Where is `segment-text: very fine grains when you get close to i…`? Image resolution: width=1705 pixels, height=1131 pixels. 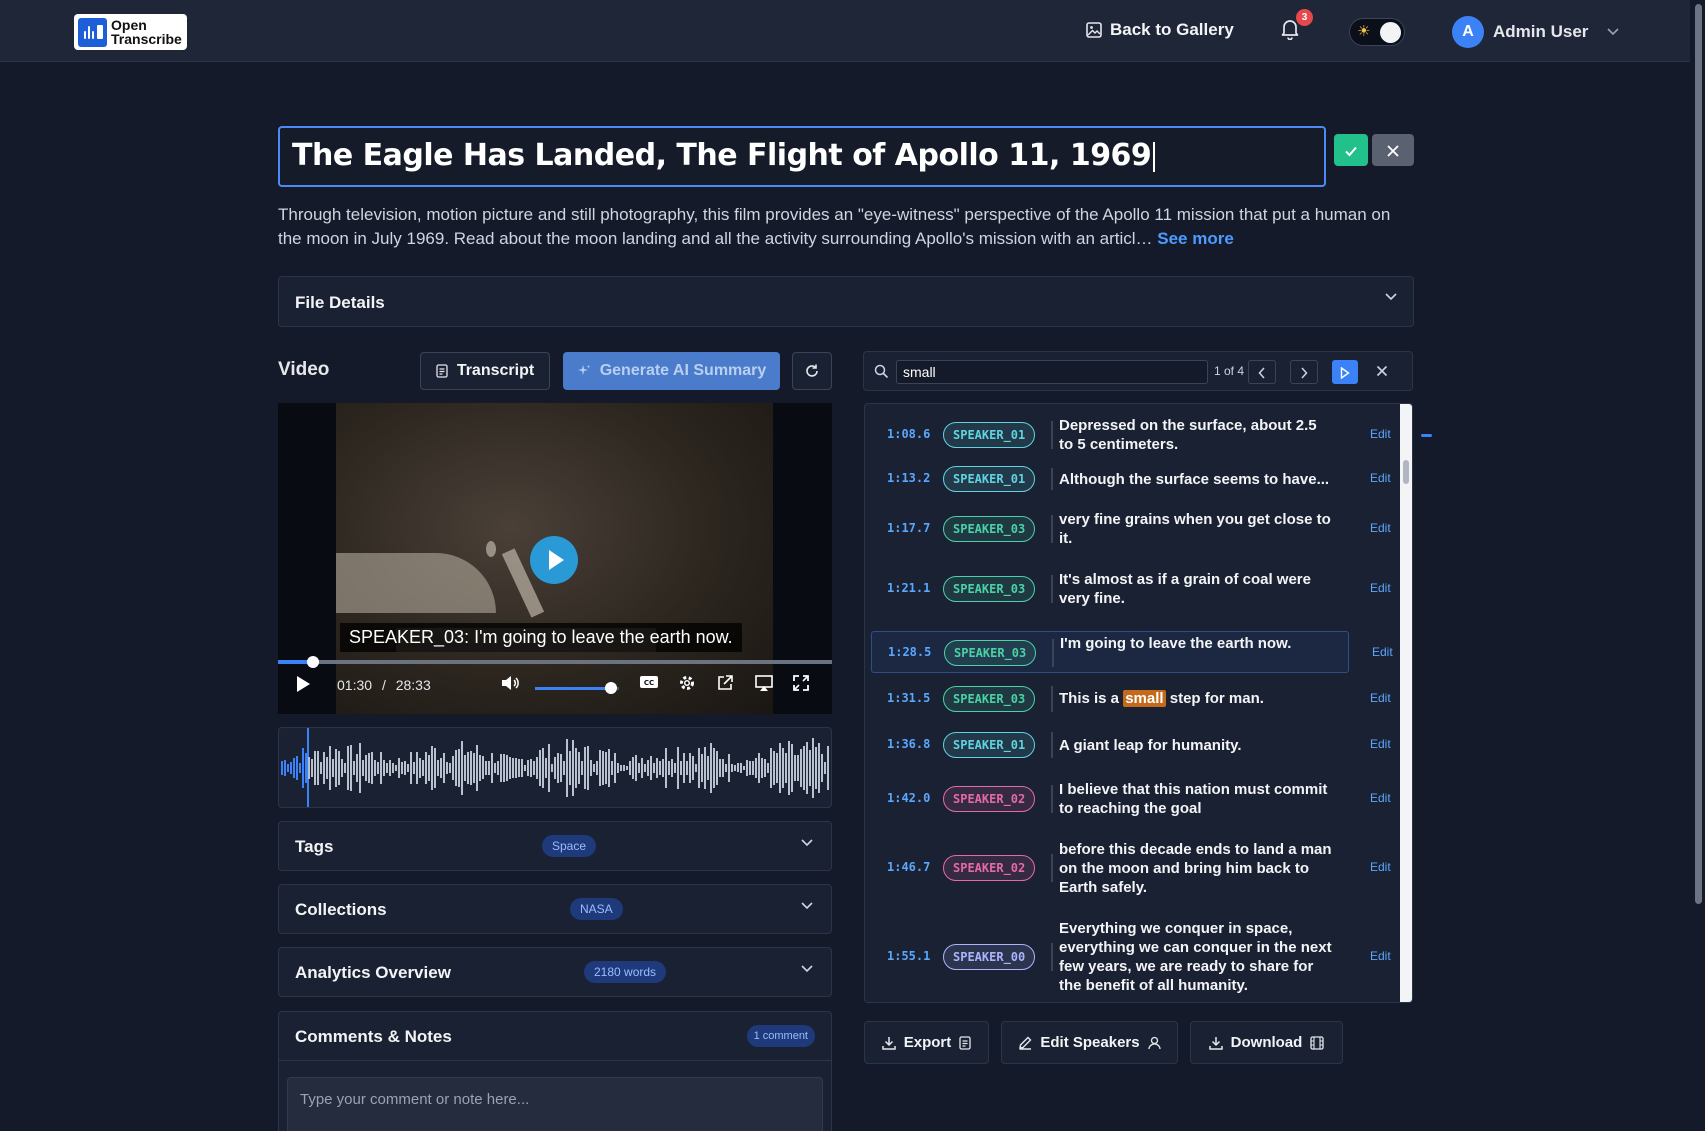
segment-text: very fine grains when you get close to i… is located at coordinates (1196, 529).